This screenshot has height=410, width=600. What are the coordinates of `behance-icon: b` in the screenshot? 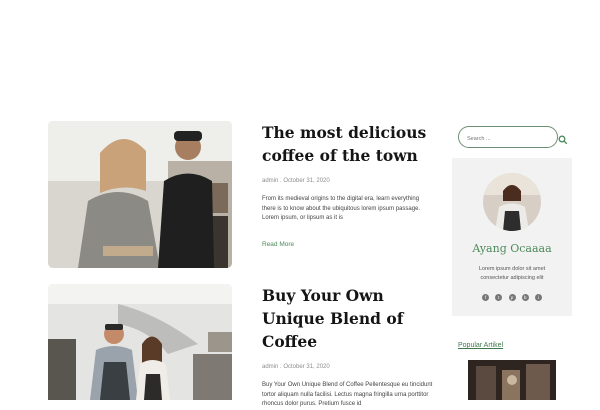 It's located at (525, 297).